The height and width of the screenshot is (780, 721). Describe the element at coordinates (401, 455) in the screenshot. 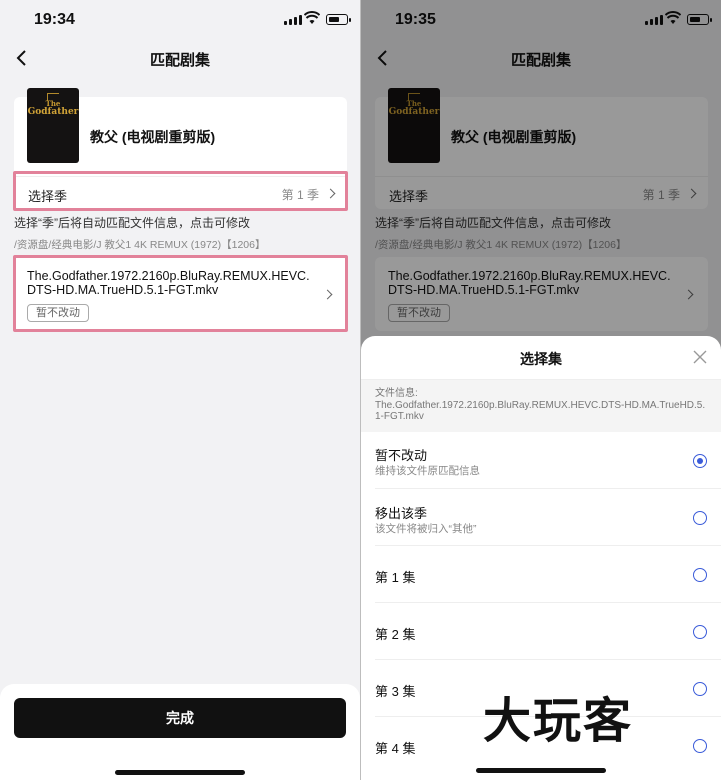

I see `option-title: 暂不改动` at that location.